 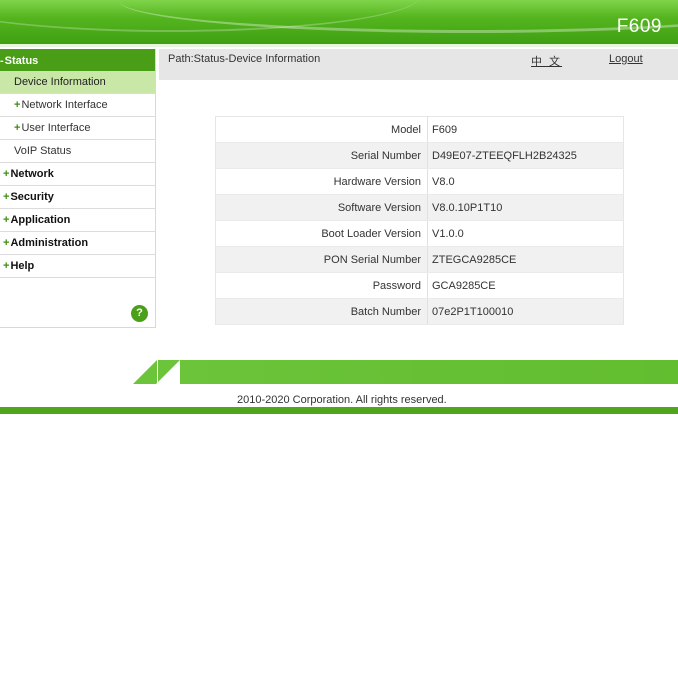 I want to click on table-row: Boot Loader Version V1.0.0, so click(x=419, y=233).